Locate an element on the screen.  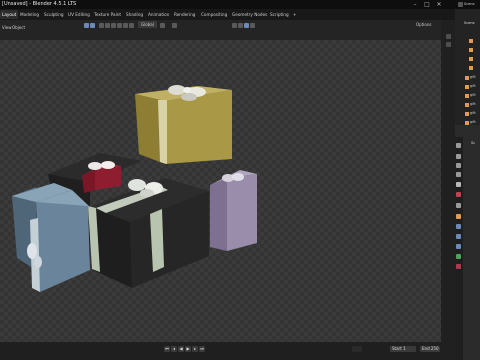
end-frame-label: End is located at coordinates (426, 348).